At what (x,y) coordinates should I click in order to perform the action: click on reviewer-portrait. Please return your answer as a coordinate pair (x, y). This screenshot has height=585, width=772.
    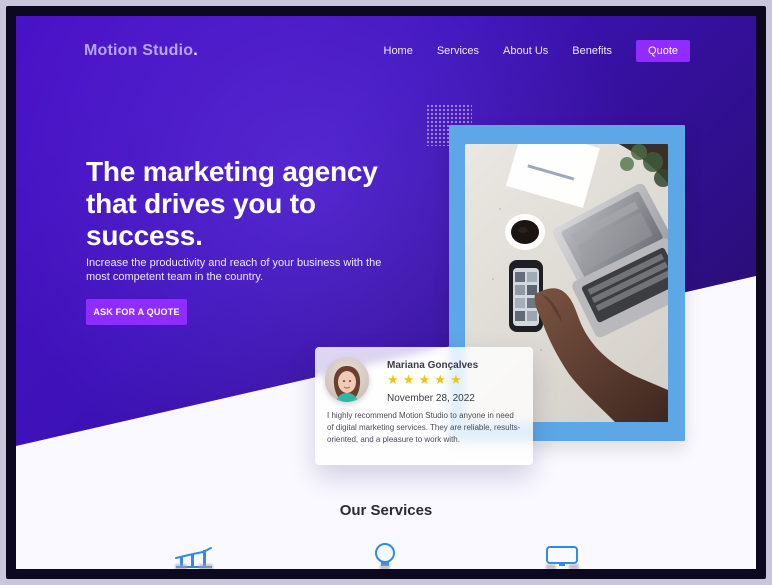
    Looking at the image, I should click on (347, 380).